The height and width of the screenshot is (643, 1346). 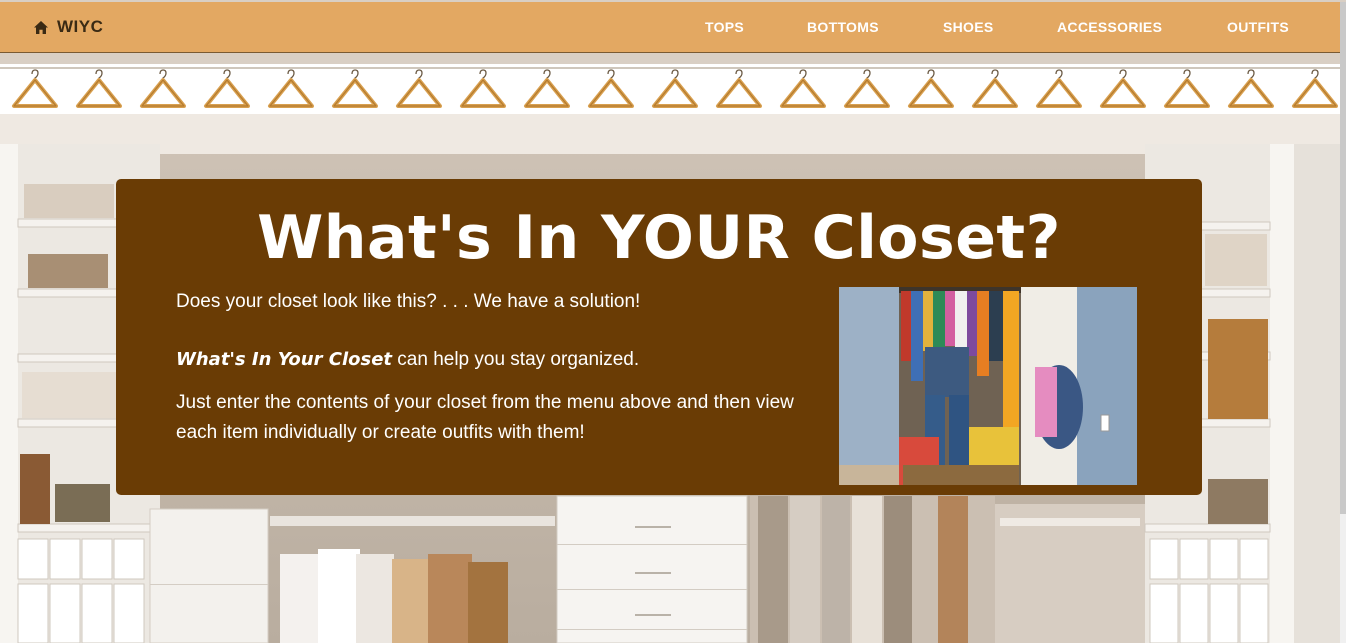 What do you see at coordinates (843, 27) in the screenshot?
I see `nav-item-bottoms: BOTTOMS` at bounding box center [843, 27].